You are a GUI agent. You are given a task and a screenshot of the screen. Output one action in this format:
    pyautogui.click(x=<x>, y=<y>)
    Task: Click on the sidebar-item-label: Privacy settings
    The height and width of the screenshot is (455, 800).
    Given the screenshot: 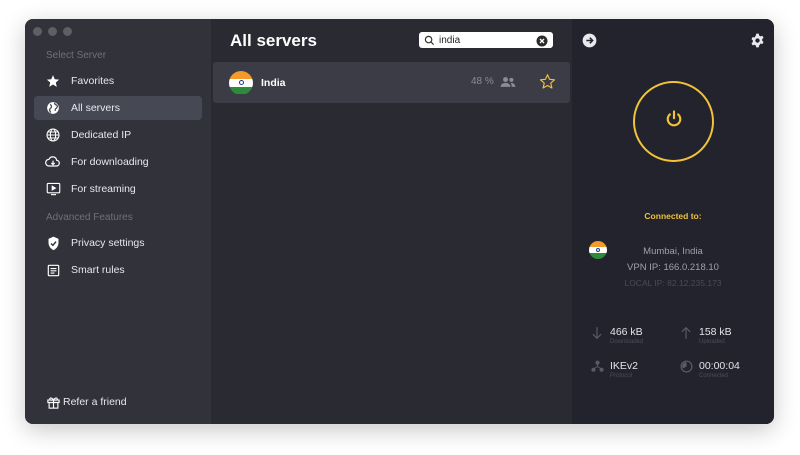 What is the action you would take?
    pyautogui.click(x=108, y=243)
    